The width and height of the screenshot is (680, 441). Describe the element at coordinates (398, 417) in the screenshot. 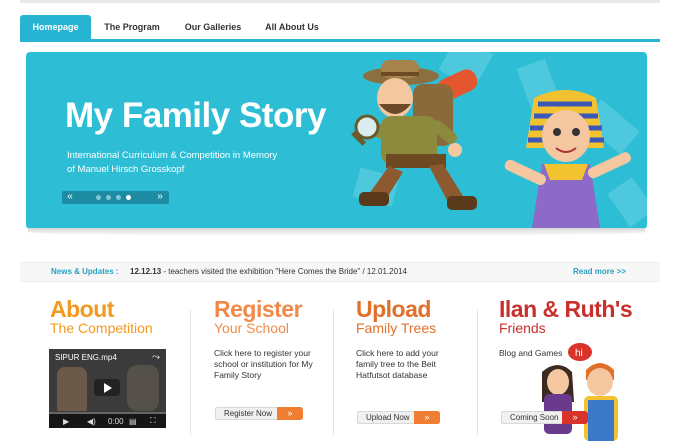

I see `upload-now-button: Upload Now»` at that location.